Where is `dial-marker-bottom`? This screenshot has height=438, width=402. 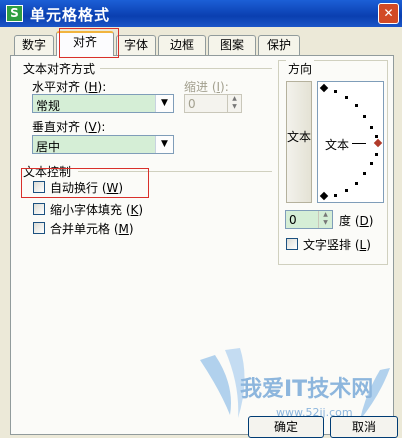 dial-marker-bottom is located at coordinates (324, 196).